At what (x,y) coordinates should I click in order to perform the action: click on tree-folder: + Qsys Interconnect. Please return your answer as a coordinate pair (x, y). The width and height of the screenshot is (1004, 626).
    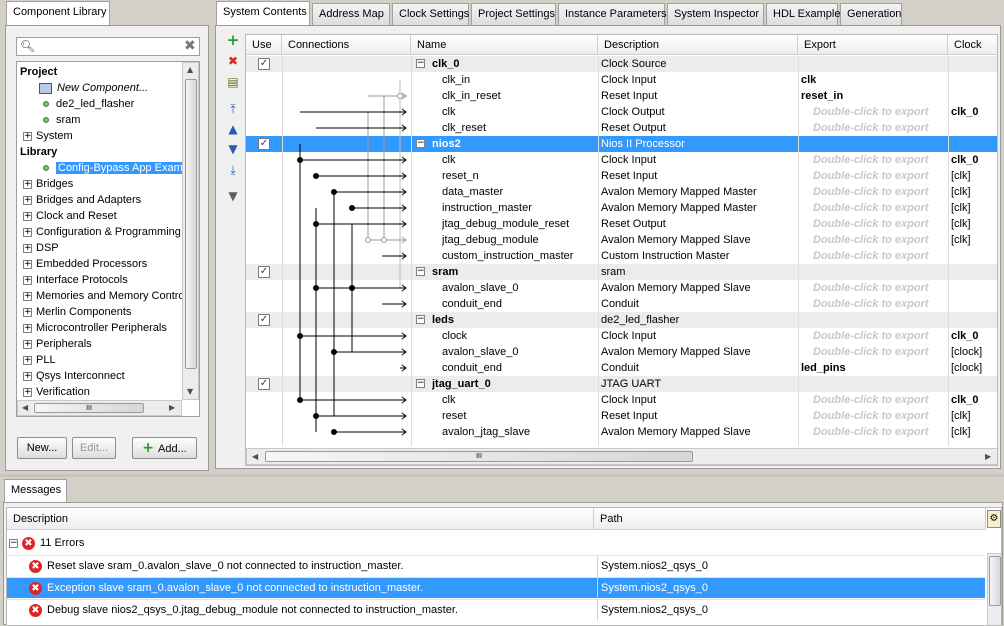
    Looking at the image, I should click on (74, 376).